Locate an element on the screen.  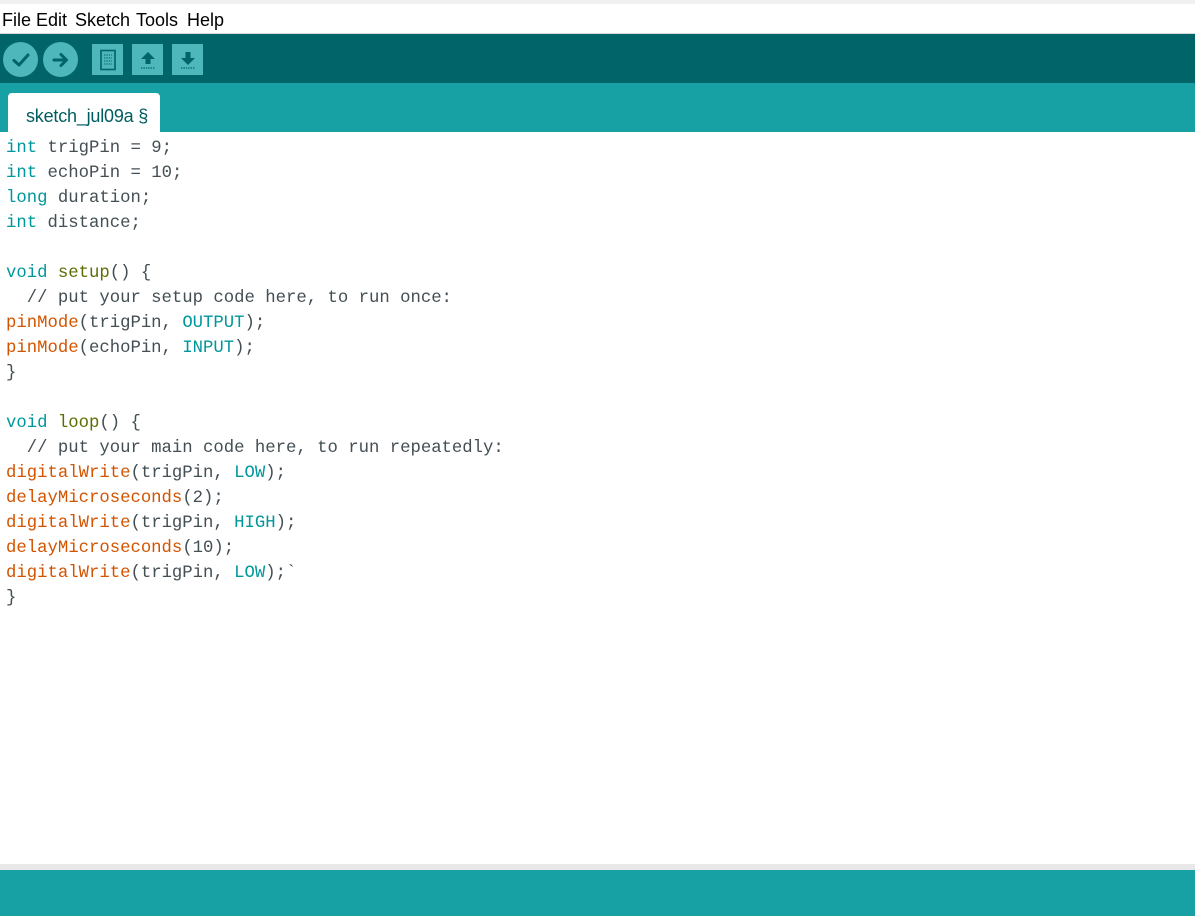
open-button is located at coordinates (147, 59).